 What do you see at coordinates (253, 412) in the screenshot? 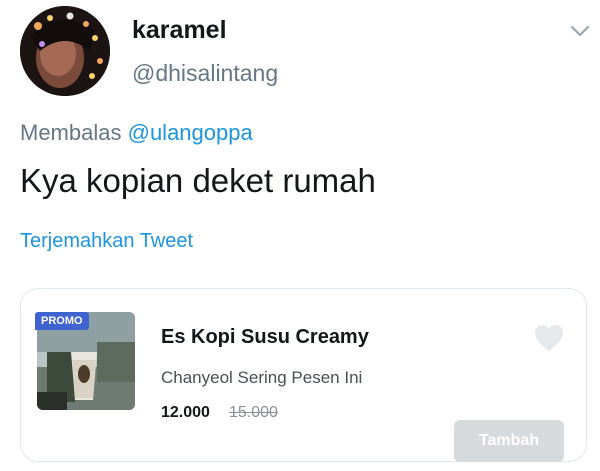
I see `product-original-price: 15.000` at bounding box center [253, 412].